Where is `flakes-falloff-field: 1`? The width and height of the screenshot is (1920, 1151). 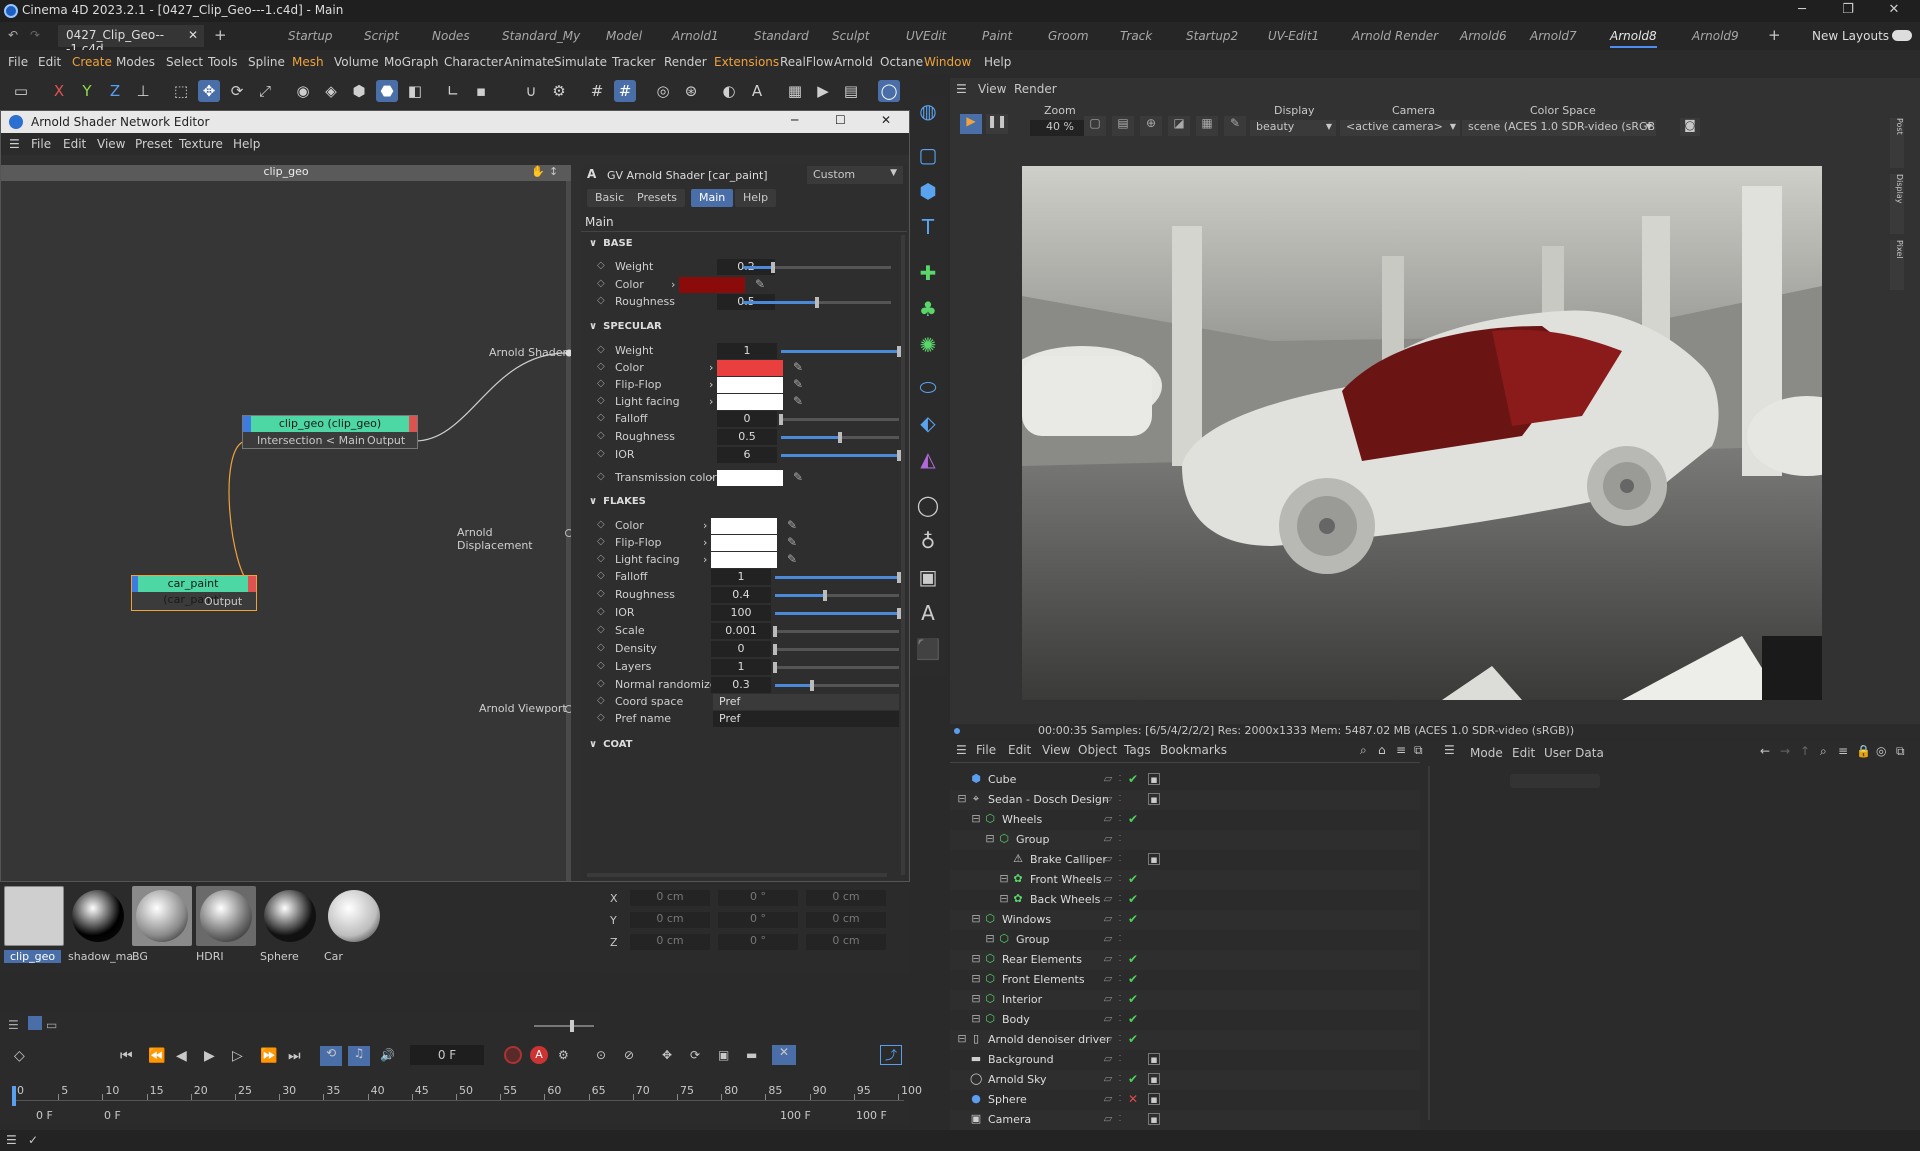
flakes-falloff-field: 1 is located at coordinates (741, 577).